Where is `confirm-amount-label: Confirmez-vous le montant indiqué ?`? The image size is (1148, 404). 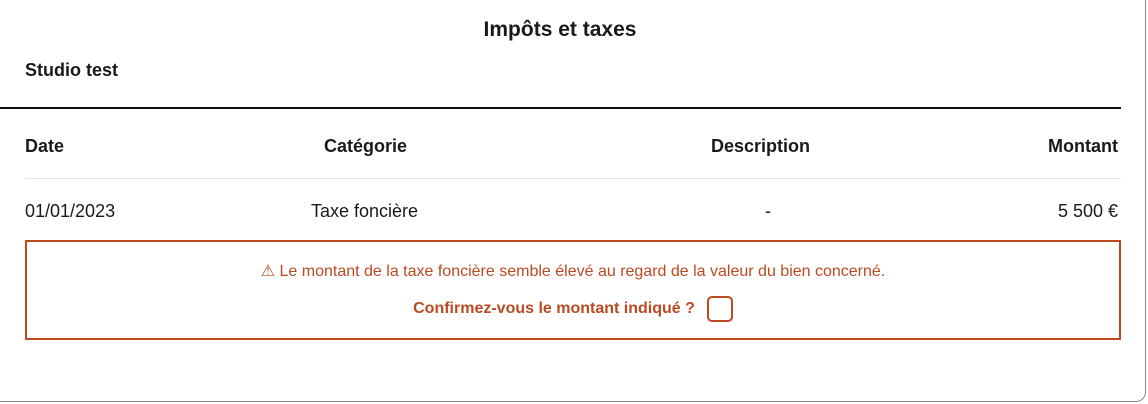 confirm-amount-label: Confirmez-vous le montant indiqué ? is located at coordinates (554, 308).